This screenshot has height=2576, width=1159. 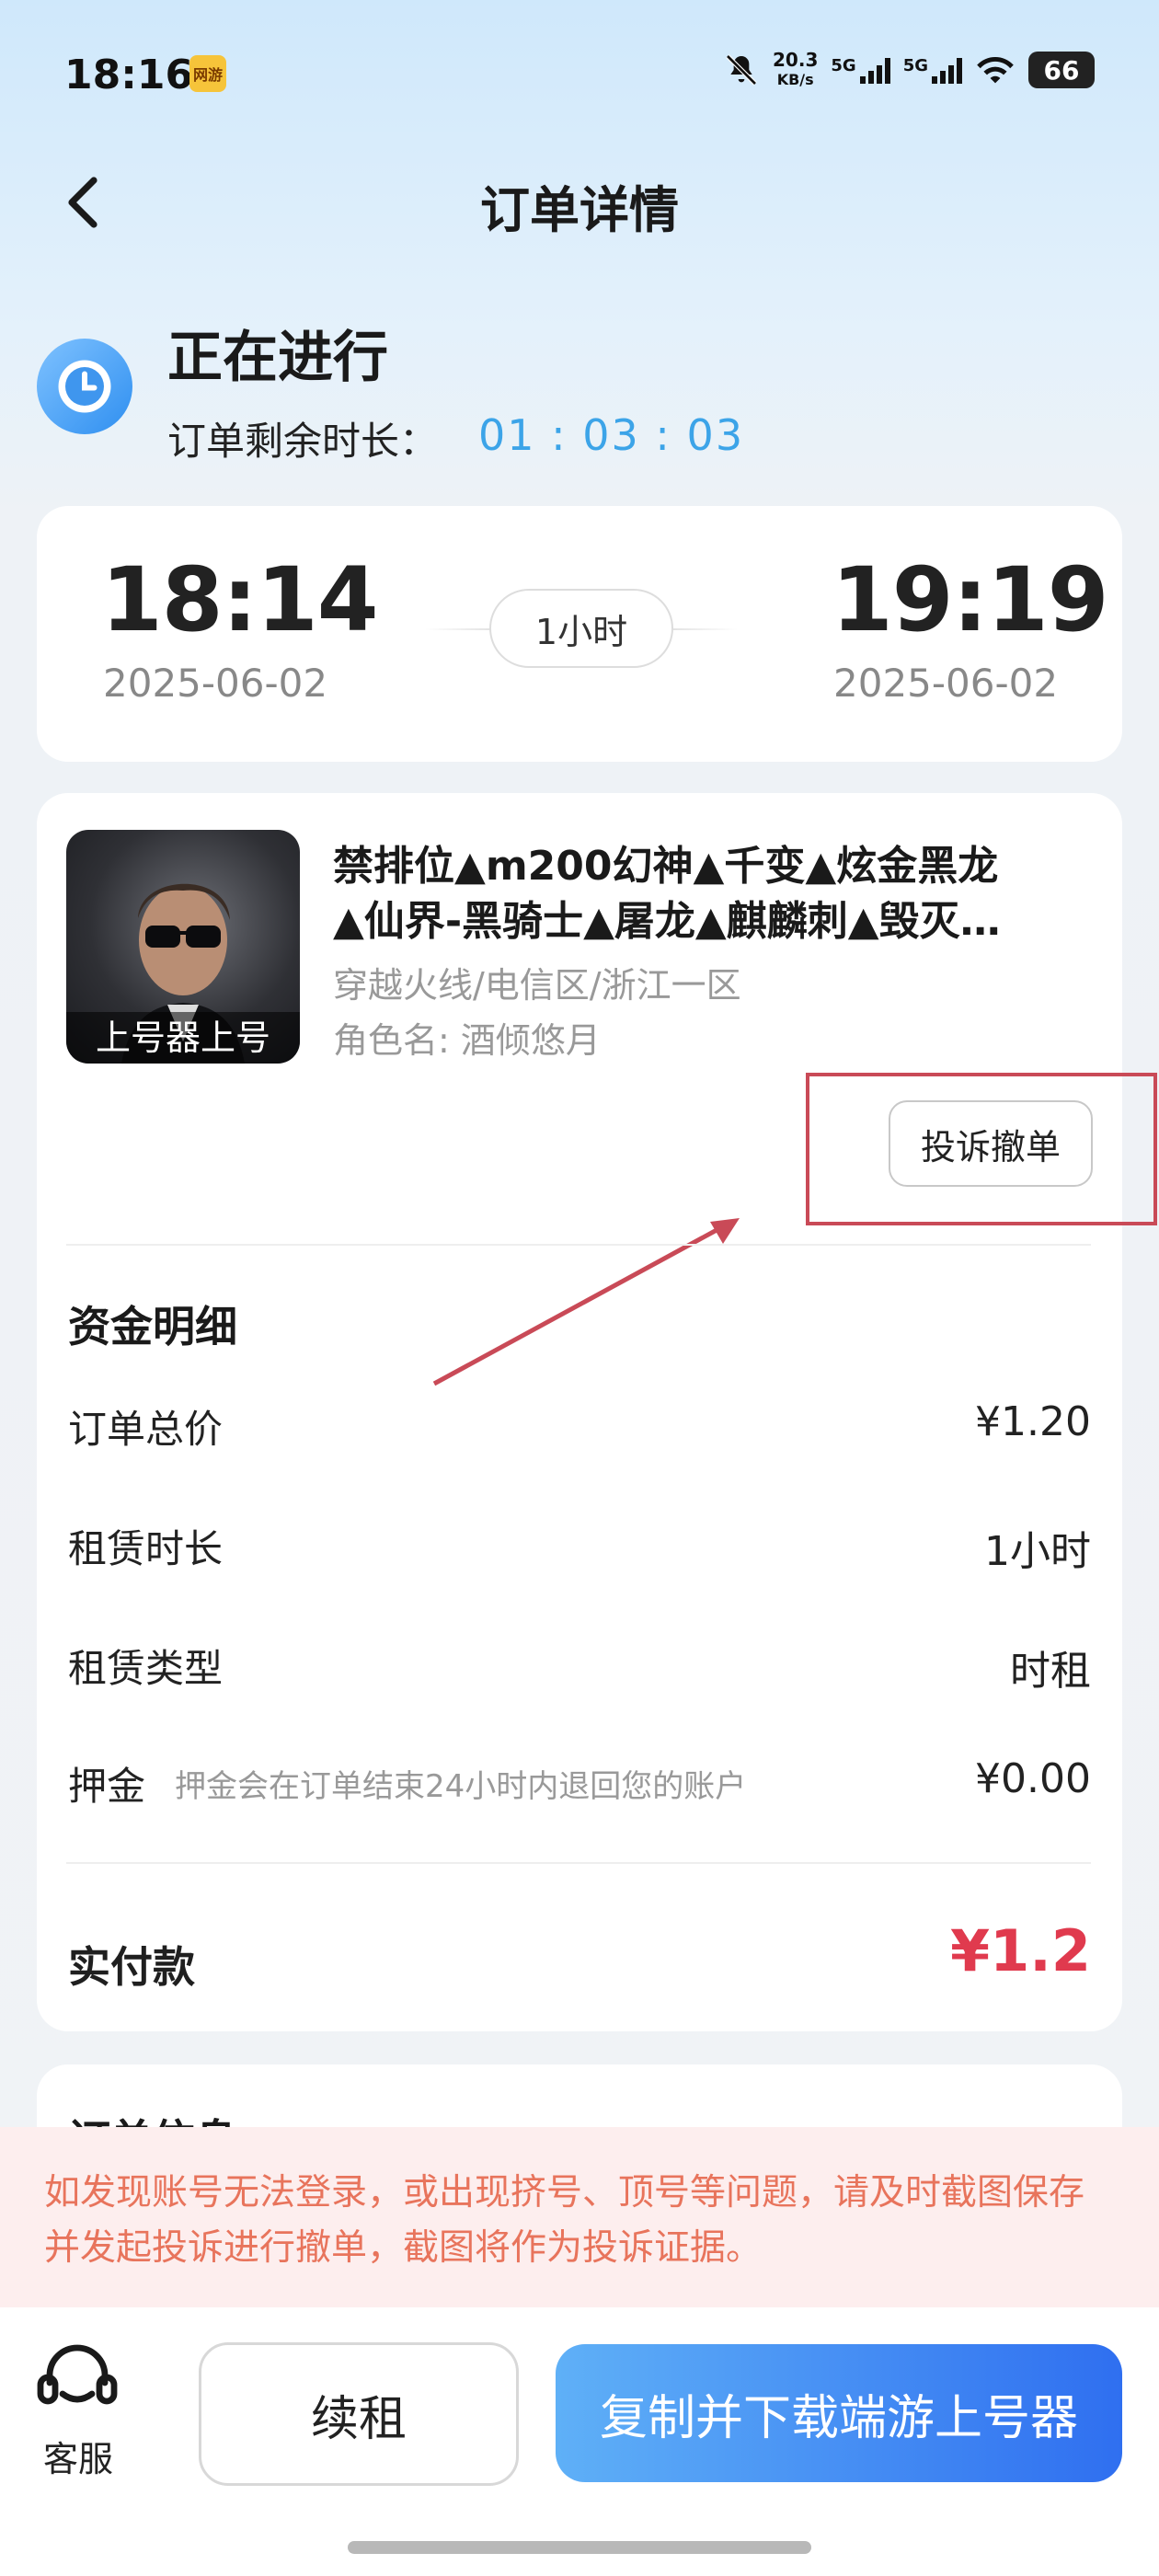 I want to click on game-region: 穿越火线/电信区/浙江一区, so click(x=537, y=985).